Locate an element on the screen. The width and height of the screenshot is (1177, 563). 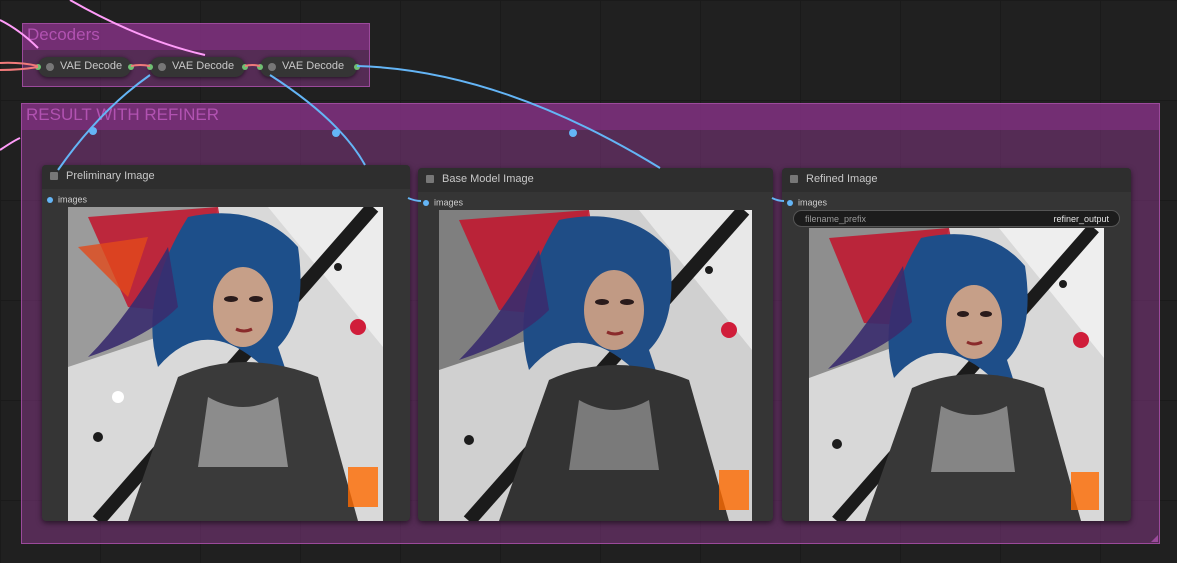
node-title: Base Model Image is located at coordinates (488, 179).